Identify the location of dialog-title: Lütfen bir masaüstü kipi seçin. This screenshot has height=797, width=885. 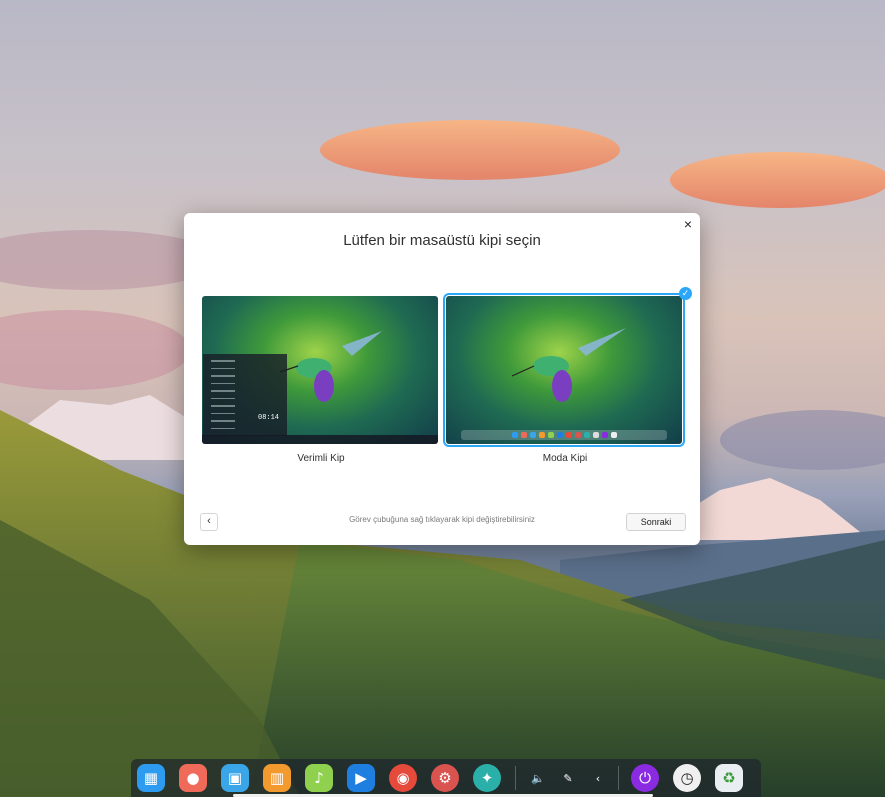
(442, 240).